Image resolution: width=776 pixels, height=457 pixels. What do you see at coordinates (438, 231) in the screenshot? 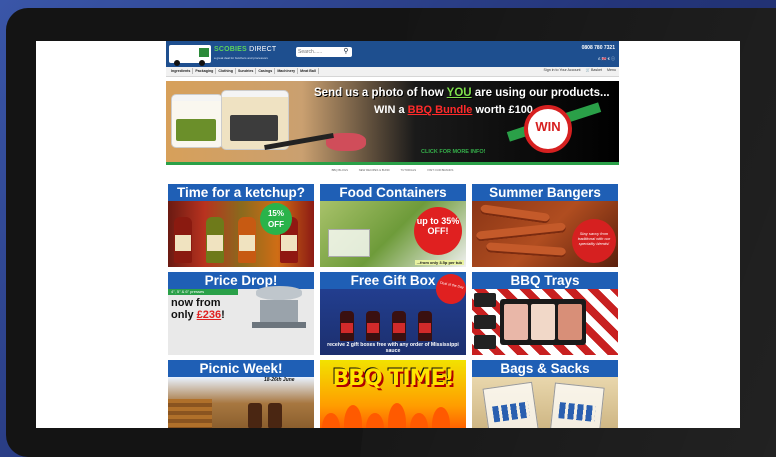
I see `discount-badge: up to 35% OFF!` at bounding box center [438, 231].